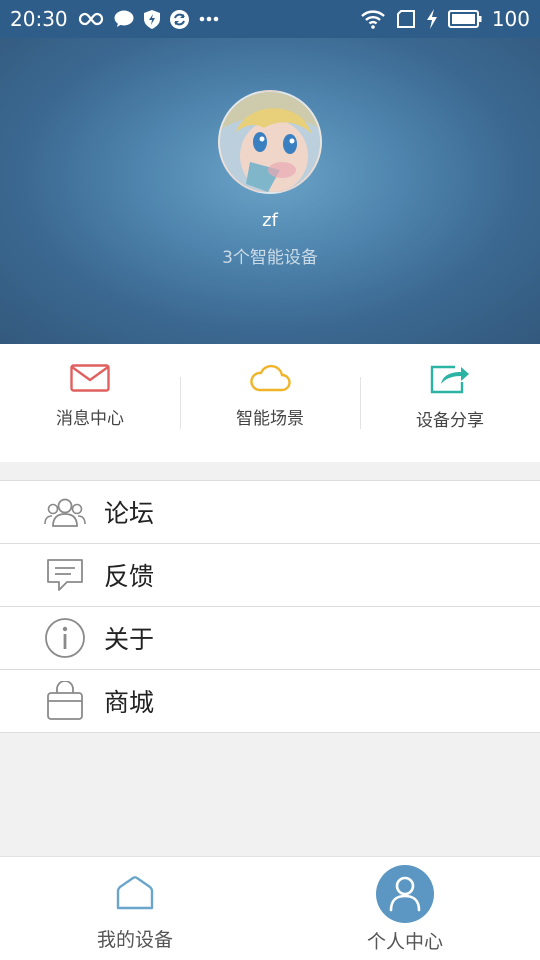 The height and width of the screenshot is (960, 540). Describe the element at coordinates (91, 19) in the screenshot. I see `infinity-icon` at that location.